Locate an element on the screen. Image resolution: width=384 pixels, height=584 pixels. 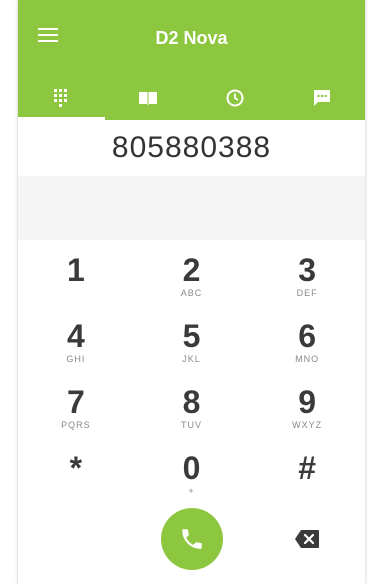
call-button is located at coordinates (191, 539).